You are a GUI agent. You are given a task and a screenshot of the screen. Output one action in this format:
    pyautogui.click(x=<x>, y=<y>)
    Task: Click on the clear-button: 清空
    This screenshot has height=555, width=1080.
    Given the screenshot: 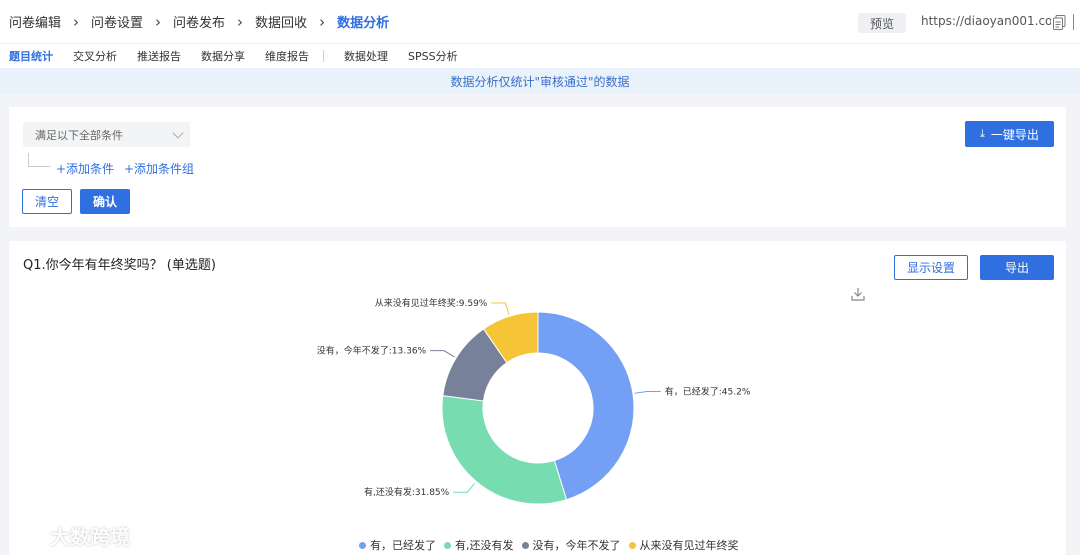 What is the action you would take?
    pyautogui.click(x=47, y=201)
    